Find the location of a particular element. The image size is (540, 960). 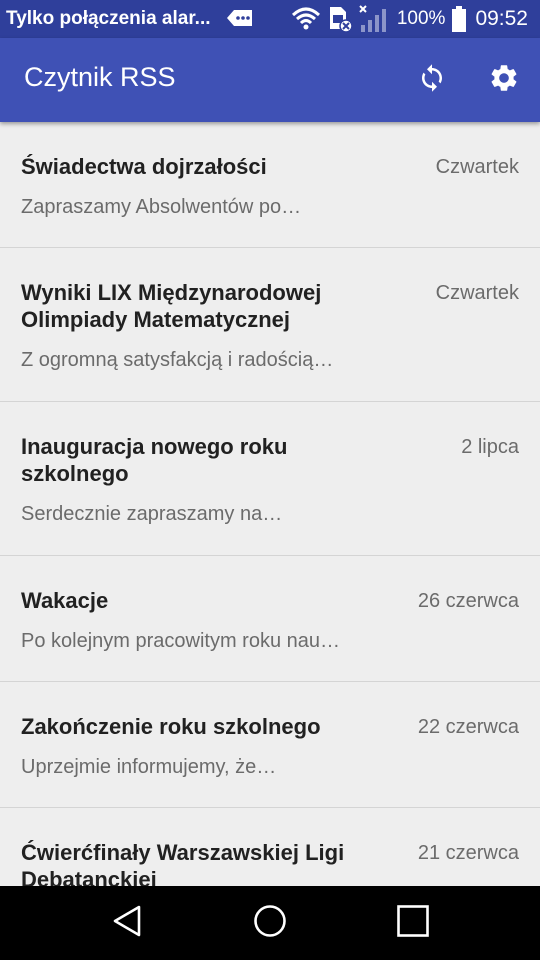

settings-icon is located at coordinates (504, 80).